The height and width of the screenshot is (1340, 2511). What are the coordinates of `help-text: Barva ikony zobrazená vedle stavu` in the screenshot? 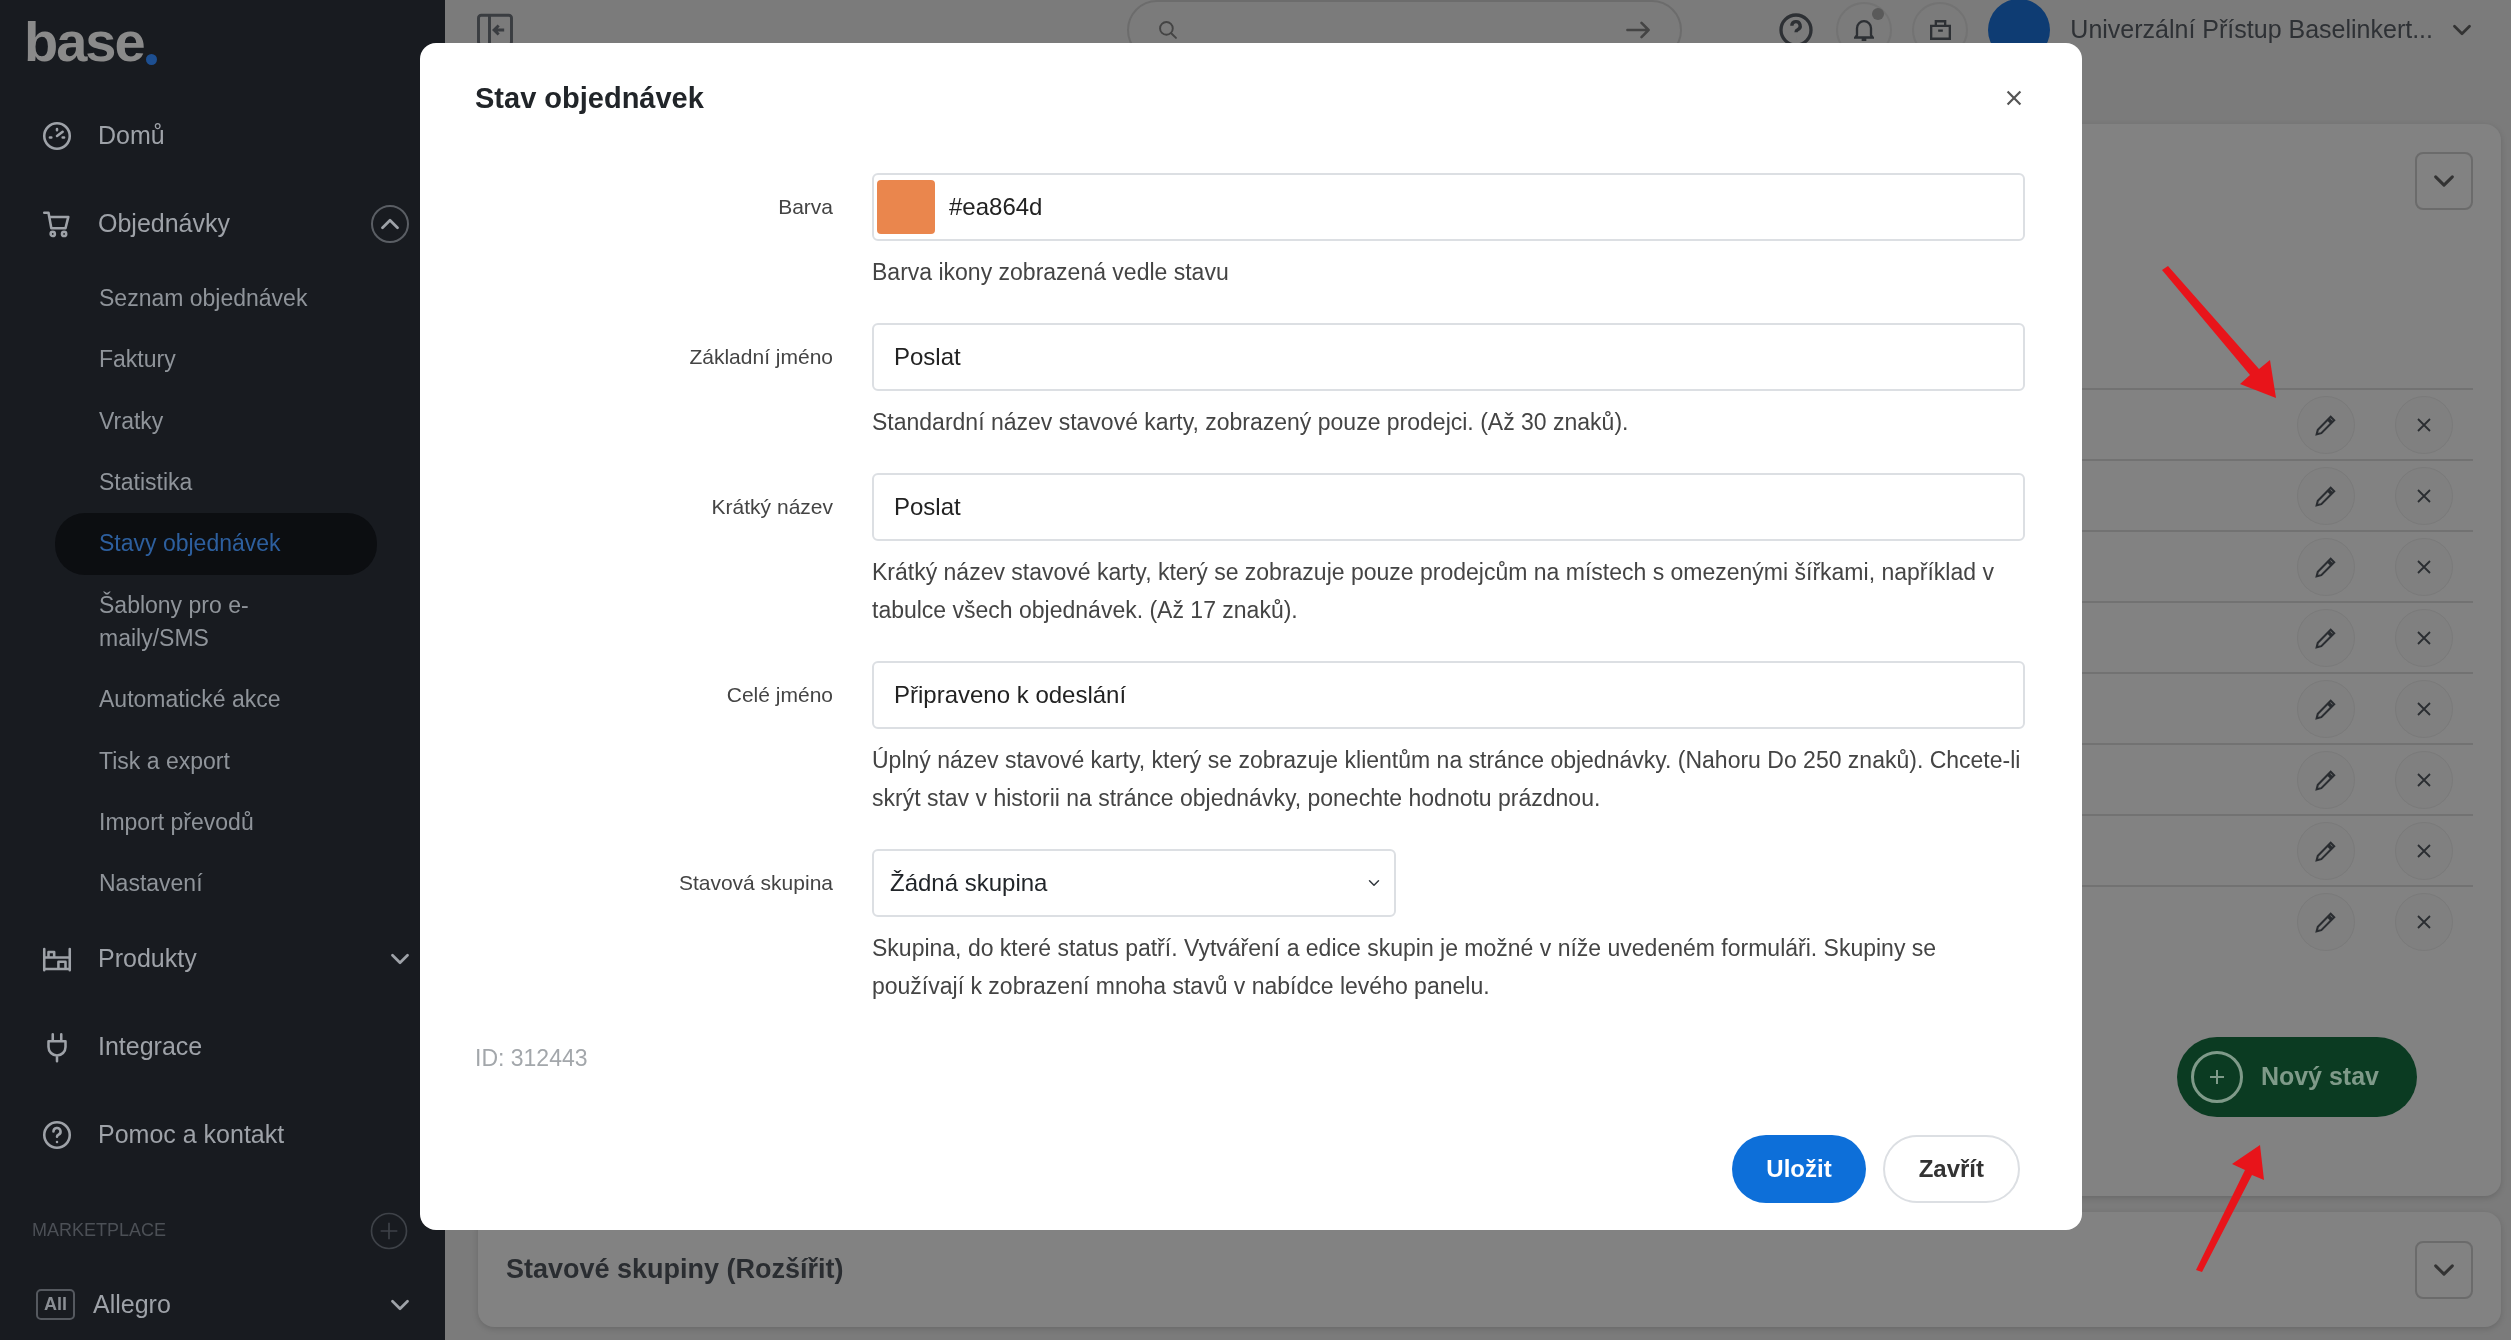 It's located at (1051, 272).